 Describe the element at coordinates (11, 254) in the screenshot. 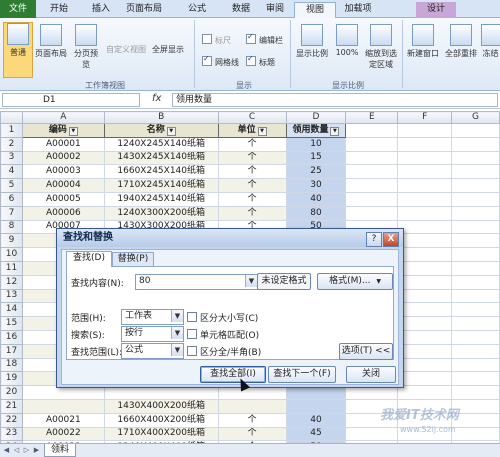

I see `row-header: 10` at that location.